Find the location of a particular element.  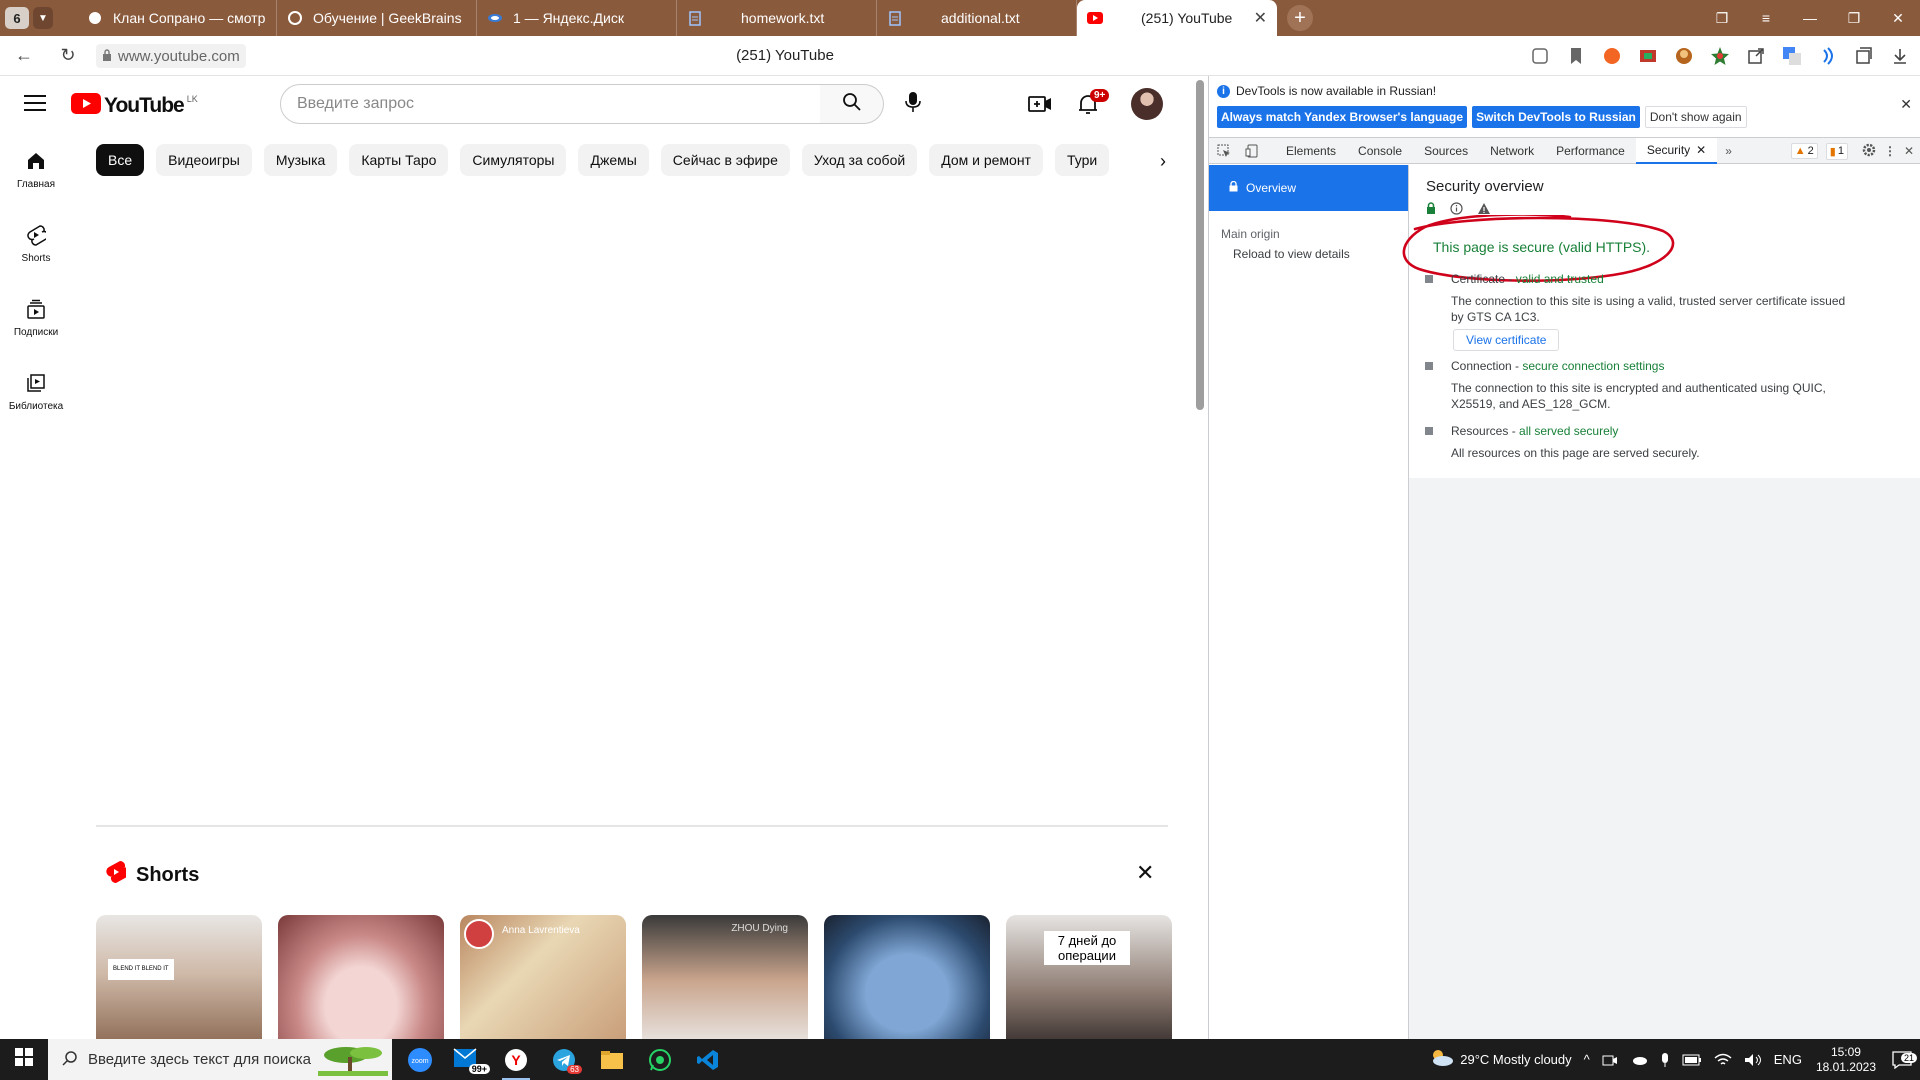

yandex-disk-icon is located at coordinates (495, 18).